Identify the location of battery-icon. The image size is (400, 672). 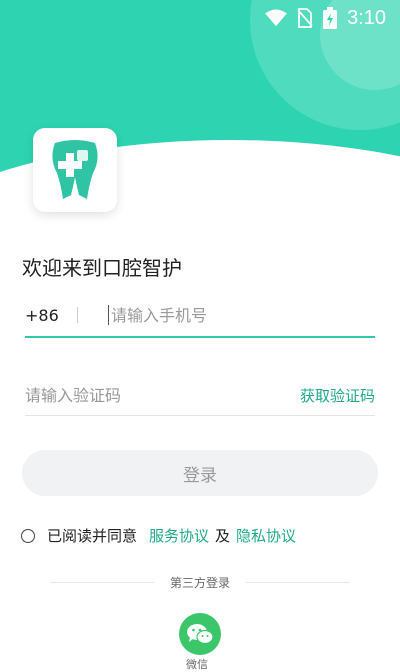
(330, 18).